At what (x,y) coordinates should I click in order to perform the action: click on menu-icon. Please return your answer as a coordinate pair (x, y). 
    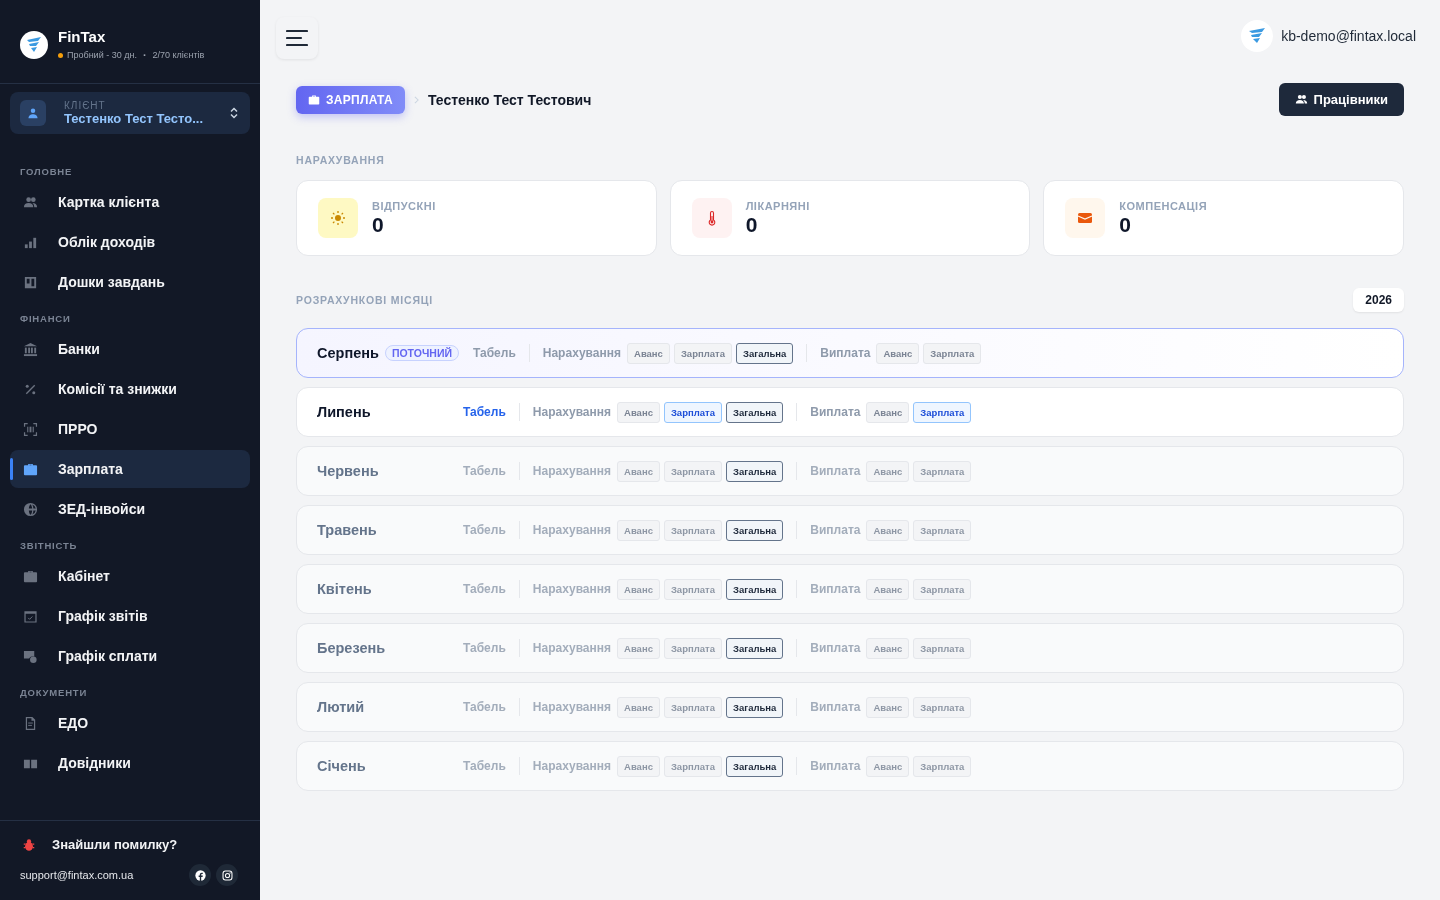
    Looking at the image, I should click on (297, 38).